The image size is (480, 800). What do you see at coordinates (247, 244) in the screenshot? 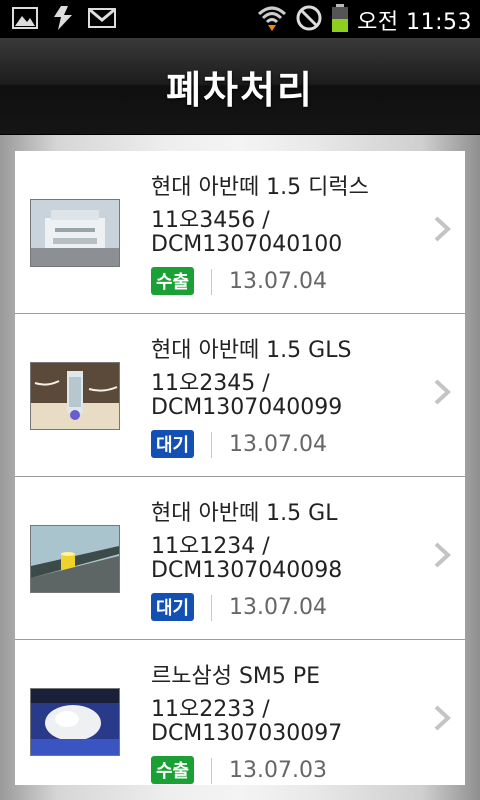
I see `document-number: DCM1307040100` at bounding box center [247, 244].